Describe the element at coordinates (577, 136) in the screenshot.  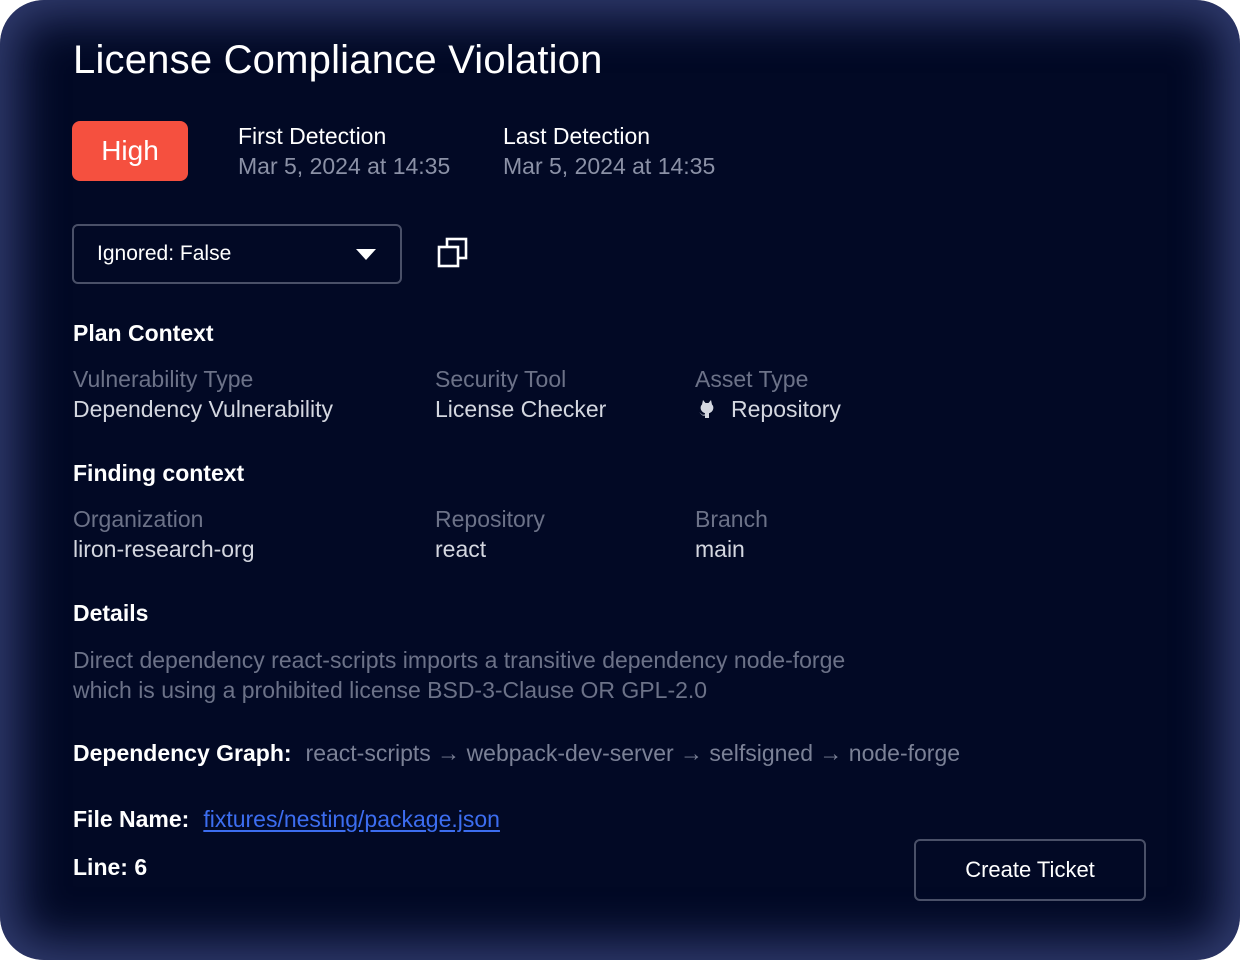
I see `last-detection-label: Last Detection` at that location.